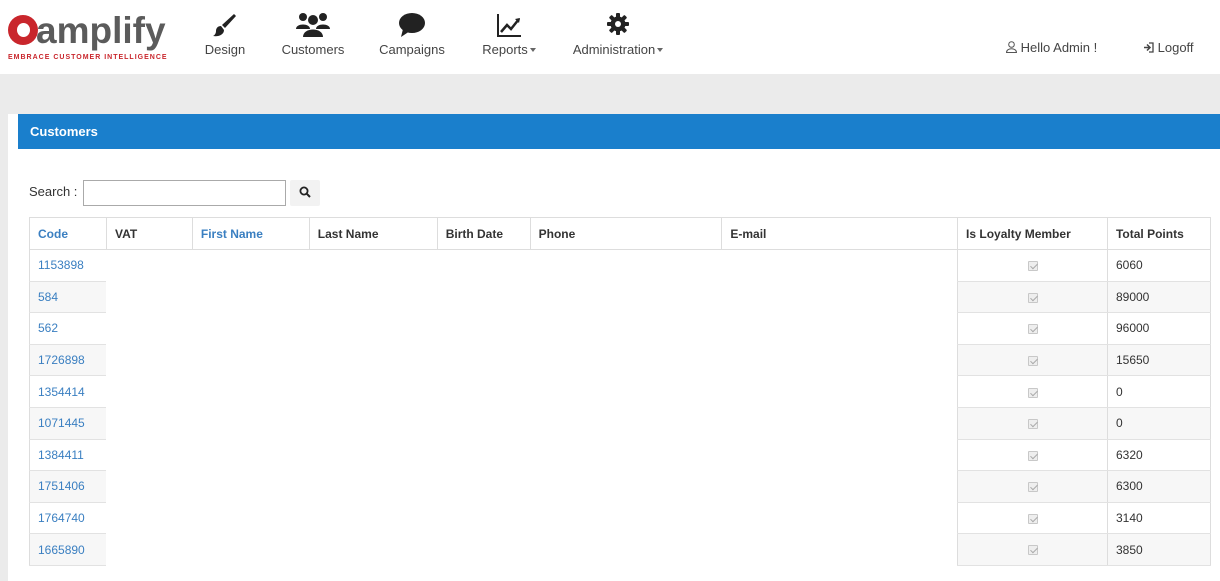 This screenshot has width=1220, height=581. I want to click on table-row: 1384411 6320, so click(620, 455).